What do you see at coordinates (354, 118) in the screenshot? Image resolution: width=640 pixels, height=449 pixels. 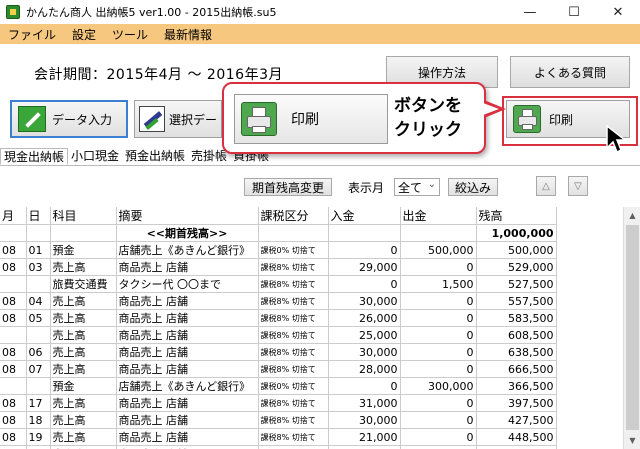 I see `instruction-callout: 印刷 ボタンを クリック` at bounding box center [354, 118].